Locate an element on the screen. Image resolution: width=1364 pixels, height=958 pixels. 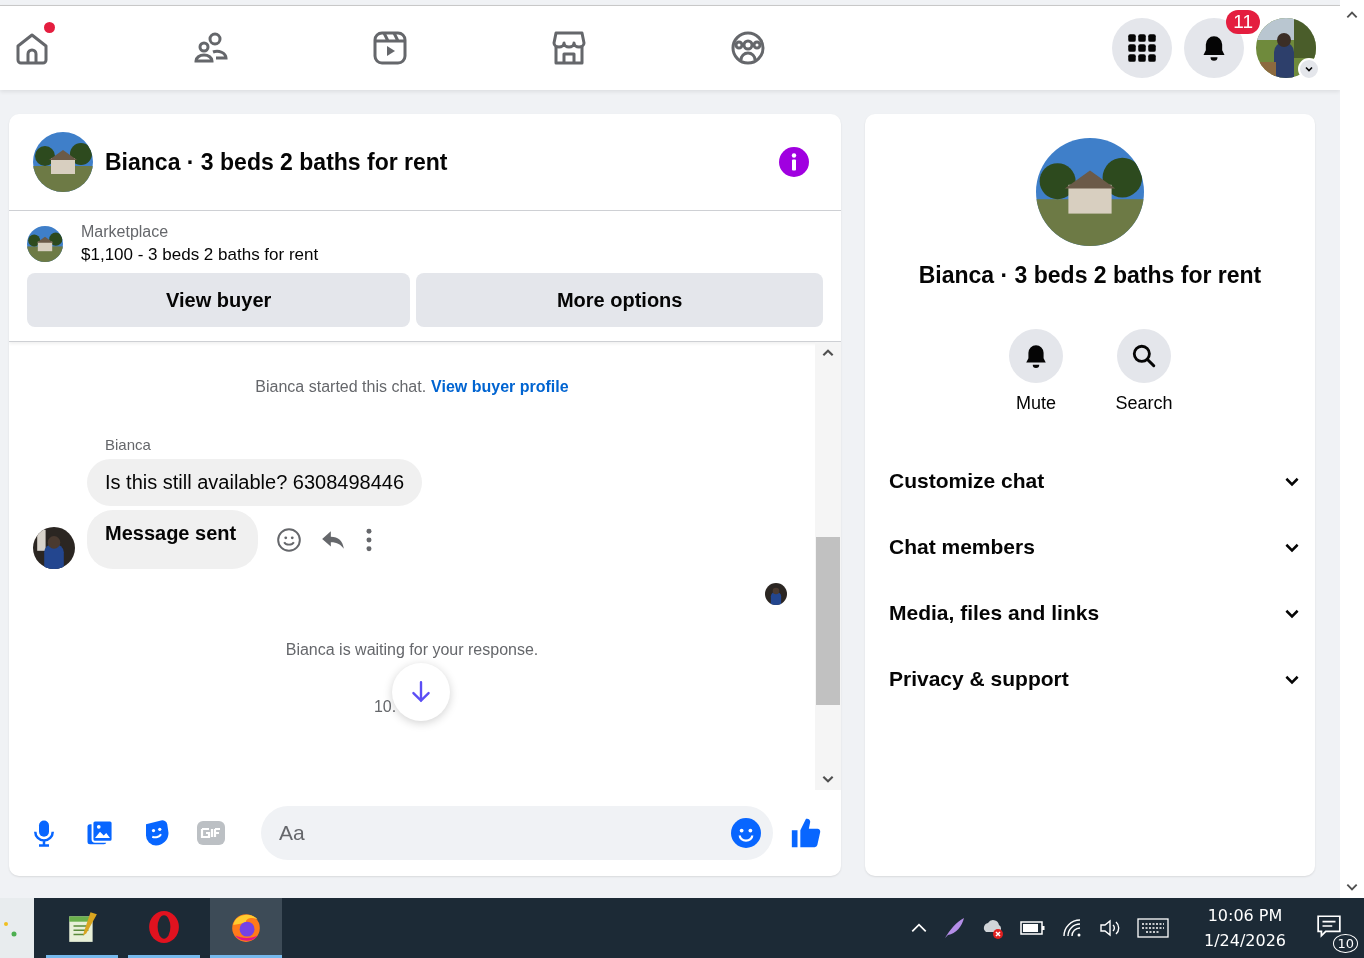
section-header: Privacy & support is located at coordinates (1095, 679).